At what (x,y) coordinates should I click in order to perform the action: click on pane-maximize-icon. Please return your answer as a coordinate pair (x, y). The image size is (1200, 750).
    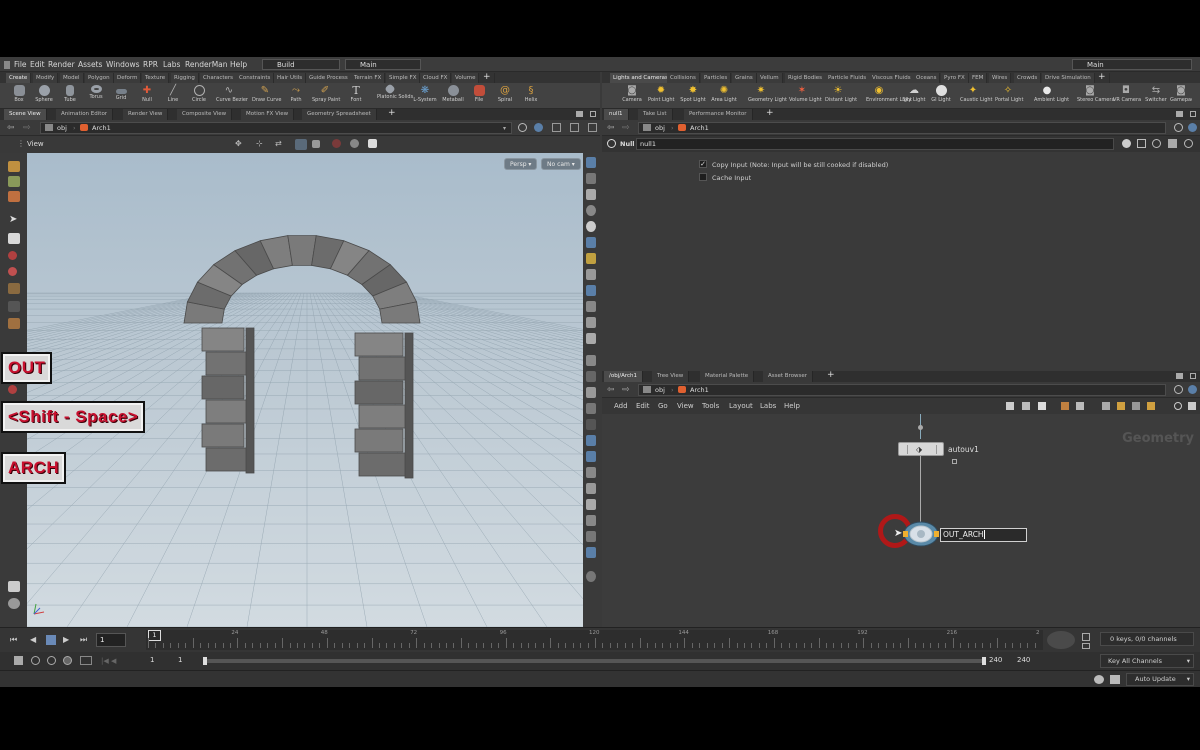
    Looking at the image, I should click on (1193, 376).